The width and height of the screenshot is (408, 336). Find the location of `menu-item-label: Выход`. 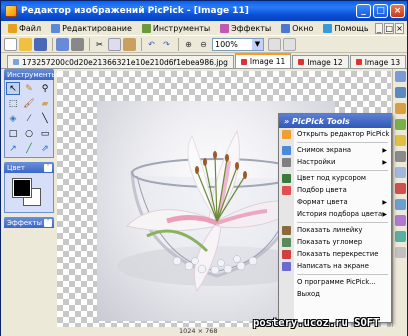

menu-item-label: Выход is located at coordinates (308, 294).